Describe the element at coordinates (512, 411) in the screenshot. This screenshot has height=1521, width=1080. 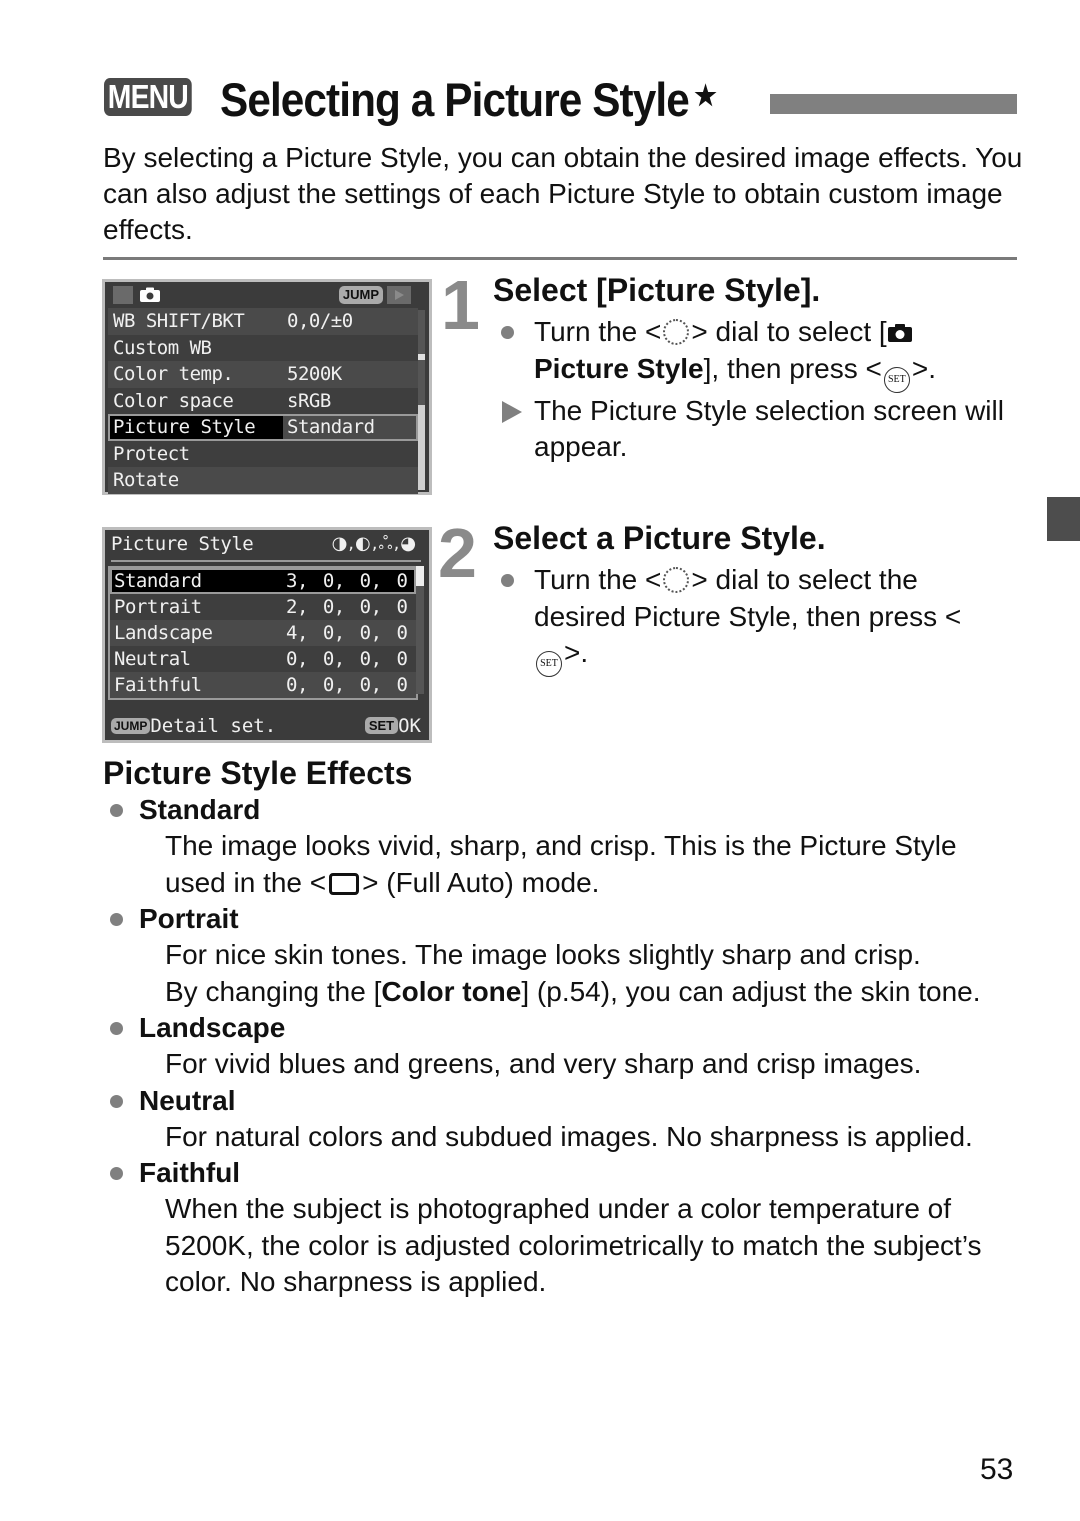
I see `result-arrow-icon` at that location.